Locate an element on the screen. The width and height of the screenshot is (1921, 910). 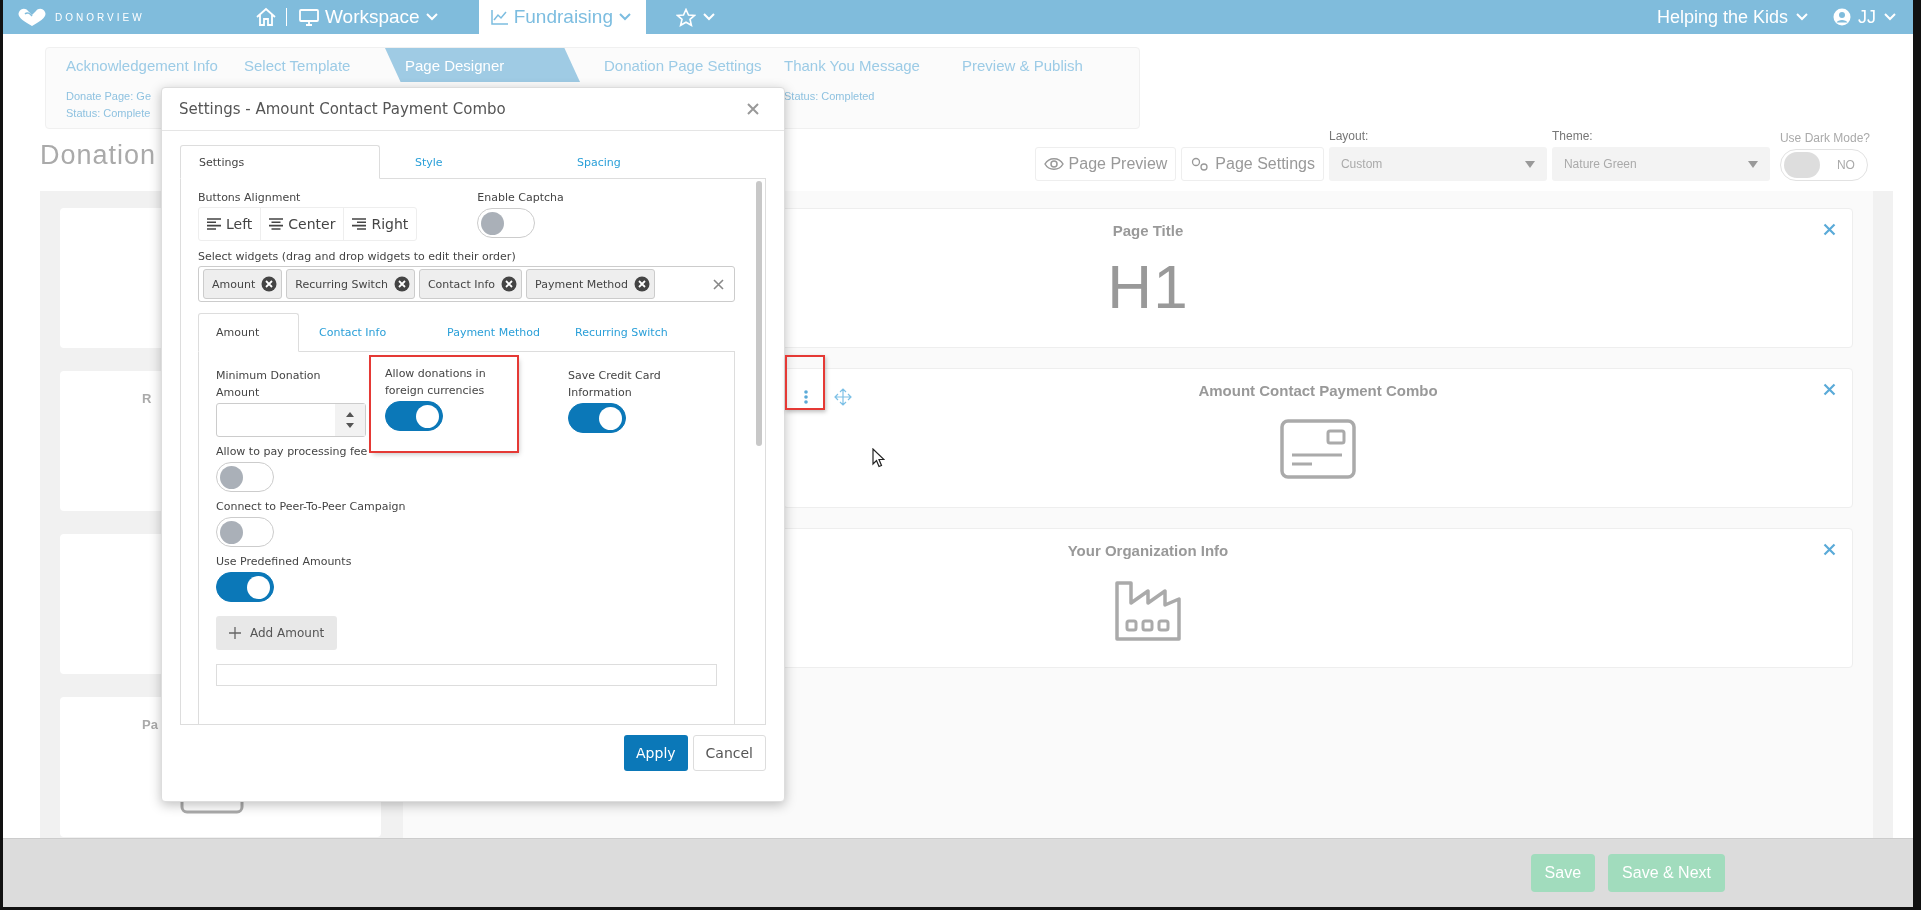
theme-select: Nature Green is located at coordinates (1660, 164).